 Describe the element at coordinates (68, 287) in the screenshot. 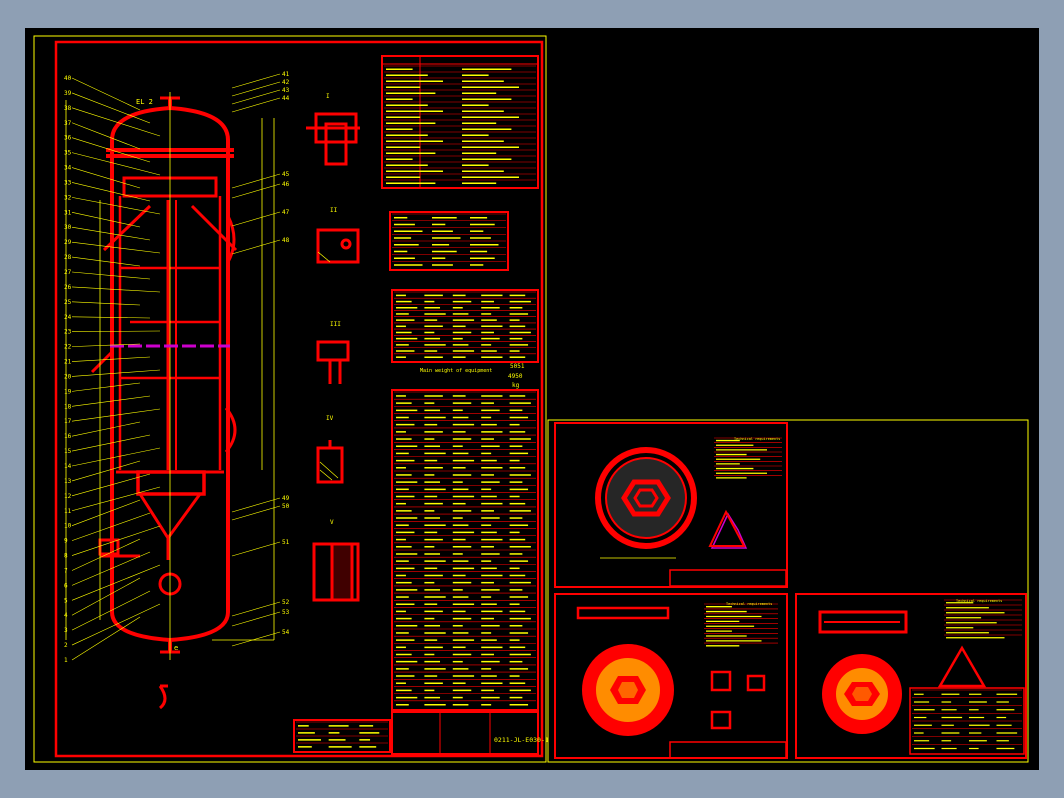

I see `callout-label: 26` at that location.